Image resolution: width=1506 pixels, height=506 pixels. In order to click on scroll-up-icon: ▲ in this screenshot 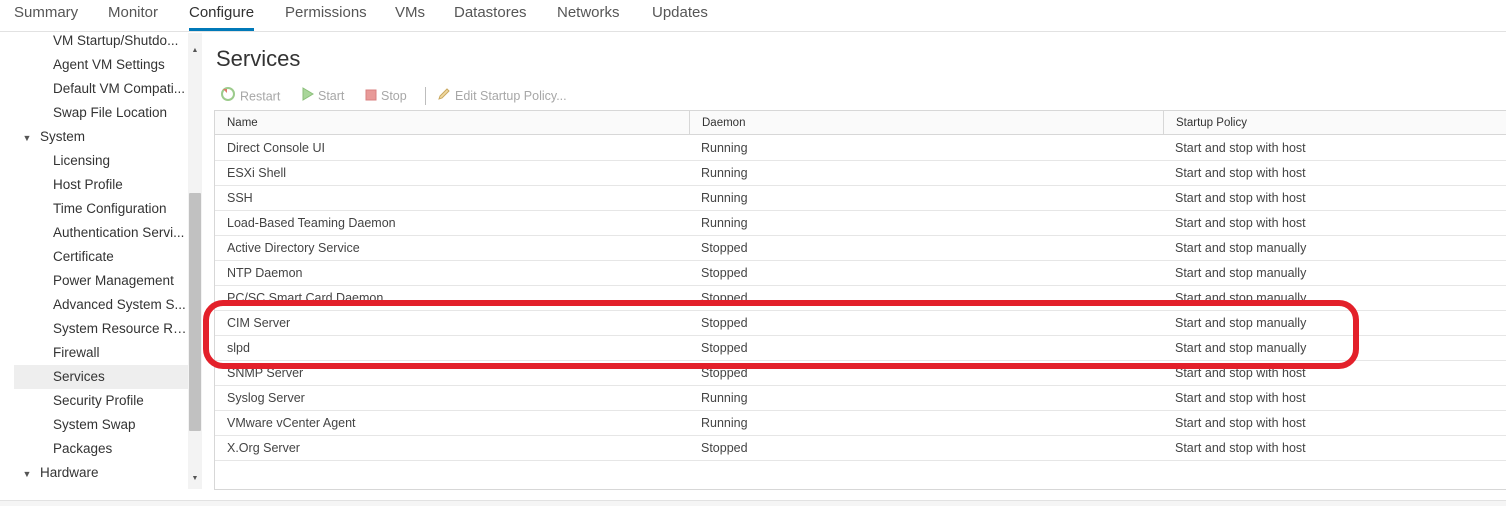, I will do `click(195, 51)`.